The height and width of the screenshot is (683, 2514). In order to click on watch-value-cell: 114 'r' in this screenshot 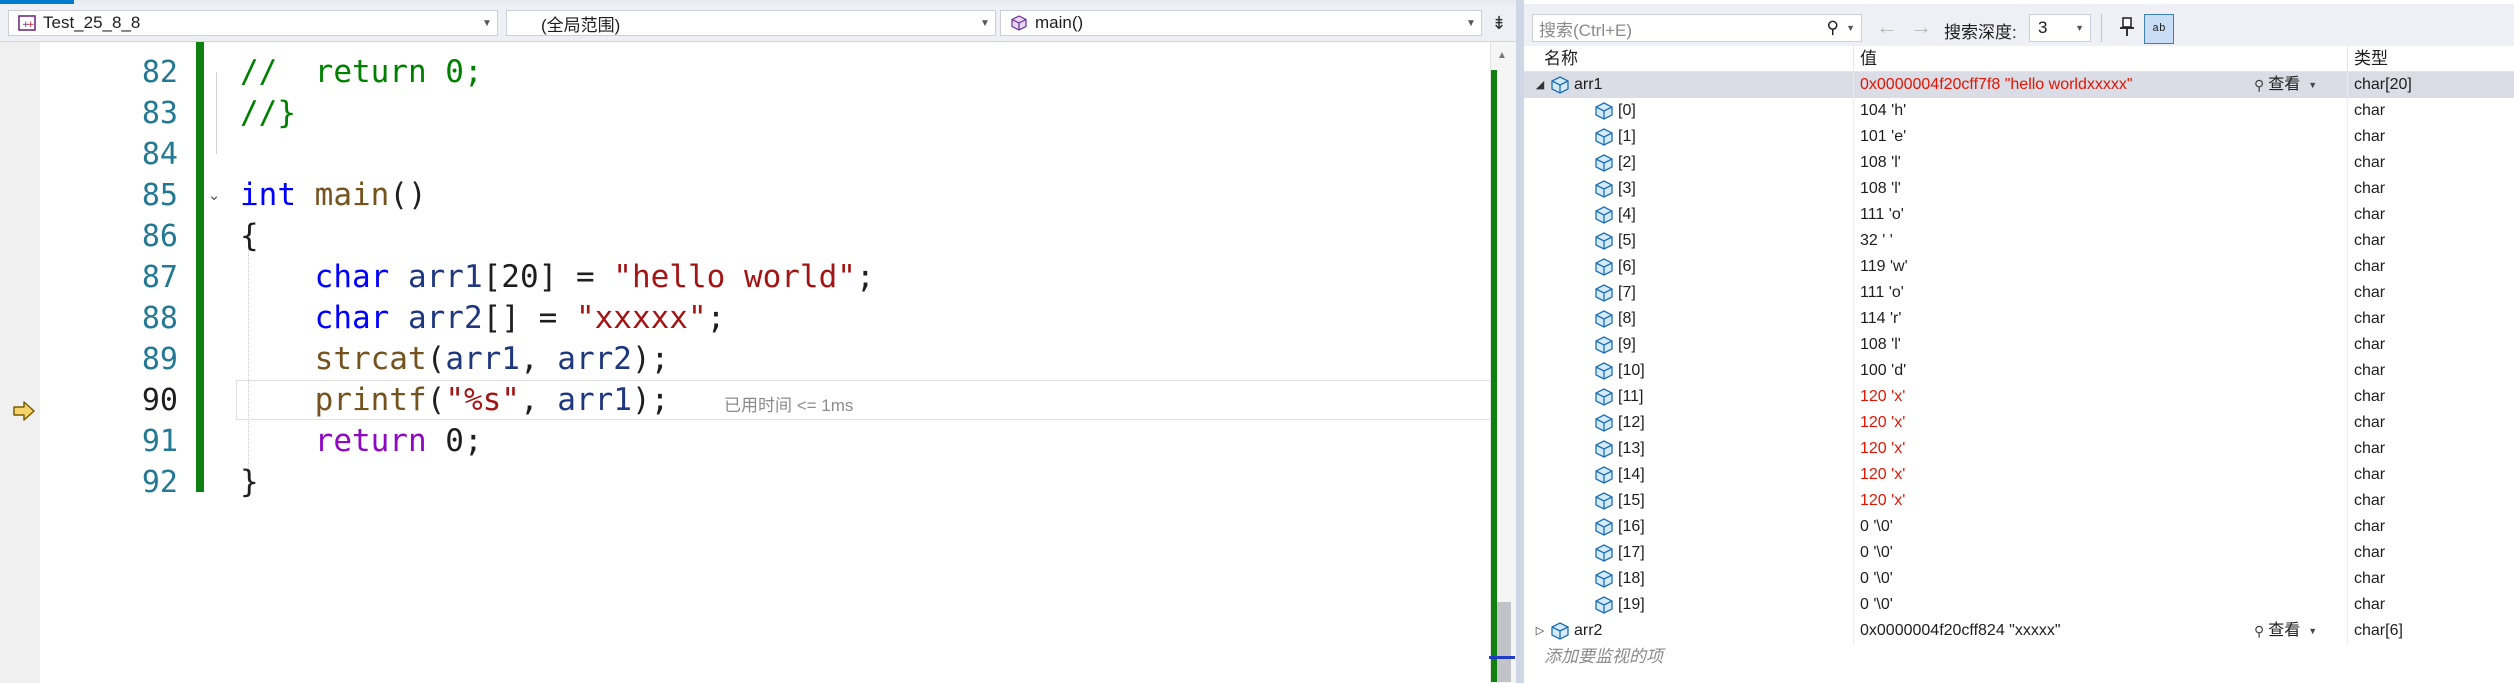, I will do `click(2101, 319)`.